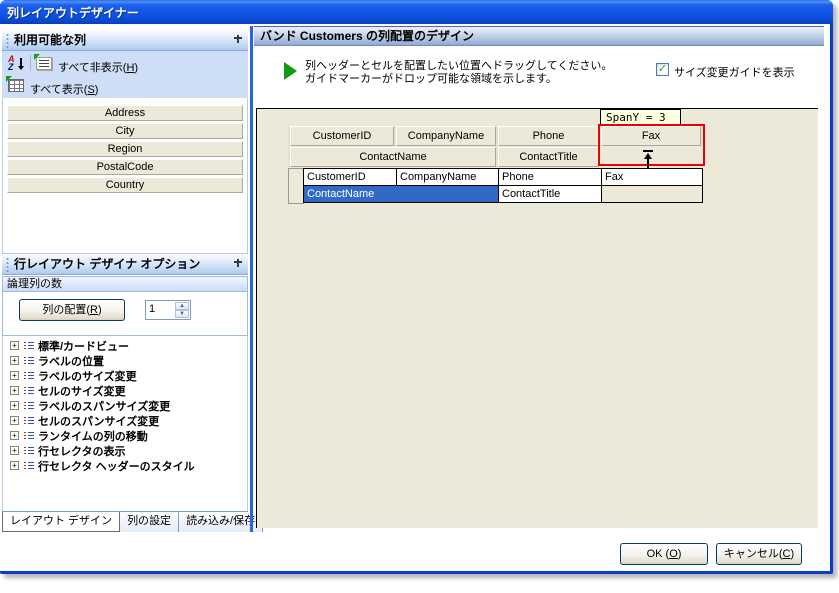  Describe the element at coordinates (59, 90) in the screenshot. I see `show-all-label: すべて表示(` at that location.